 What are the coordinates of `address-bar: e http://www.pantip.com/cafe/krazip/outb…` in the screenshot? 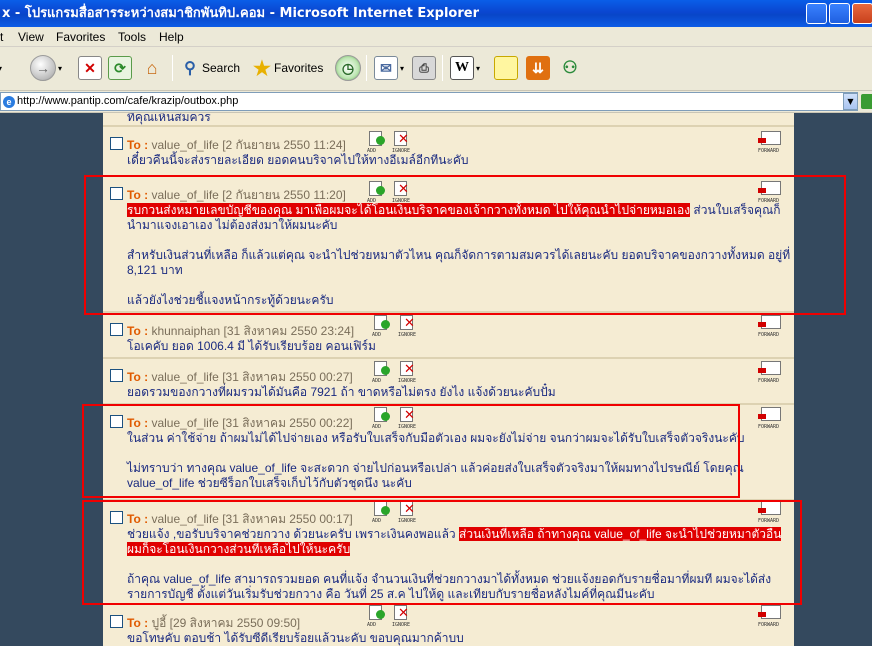 It's located at (436, 102).